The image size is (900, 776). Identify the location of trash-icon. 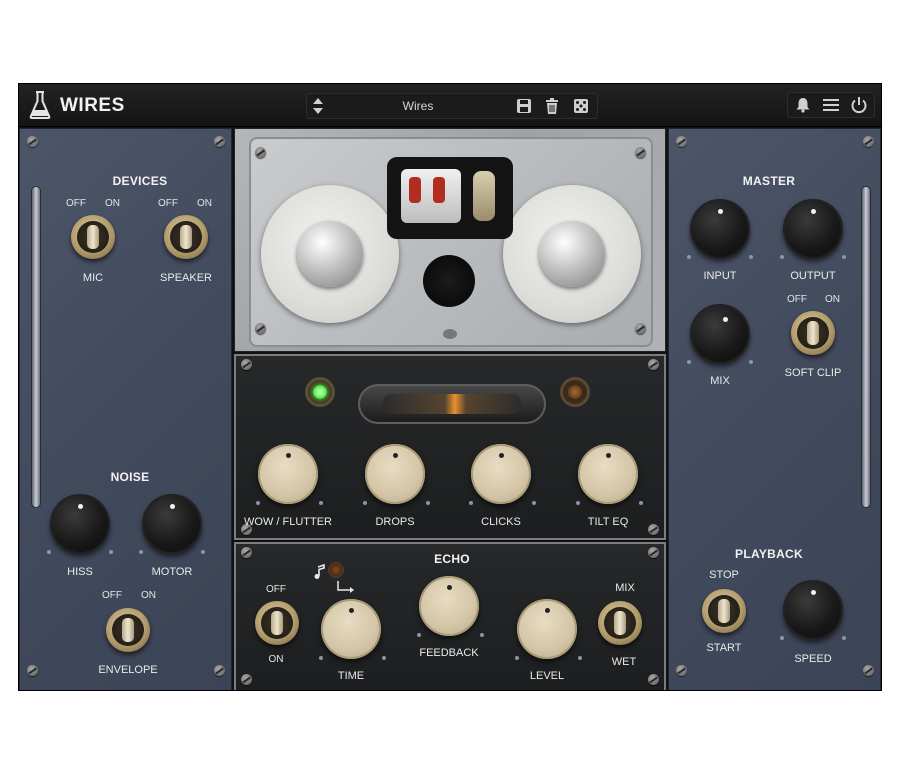
(552, 106).